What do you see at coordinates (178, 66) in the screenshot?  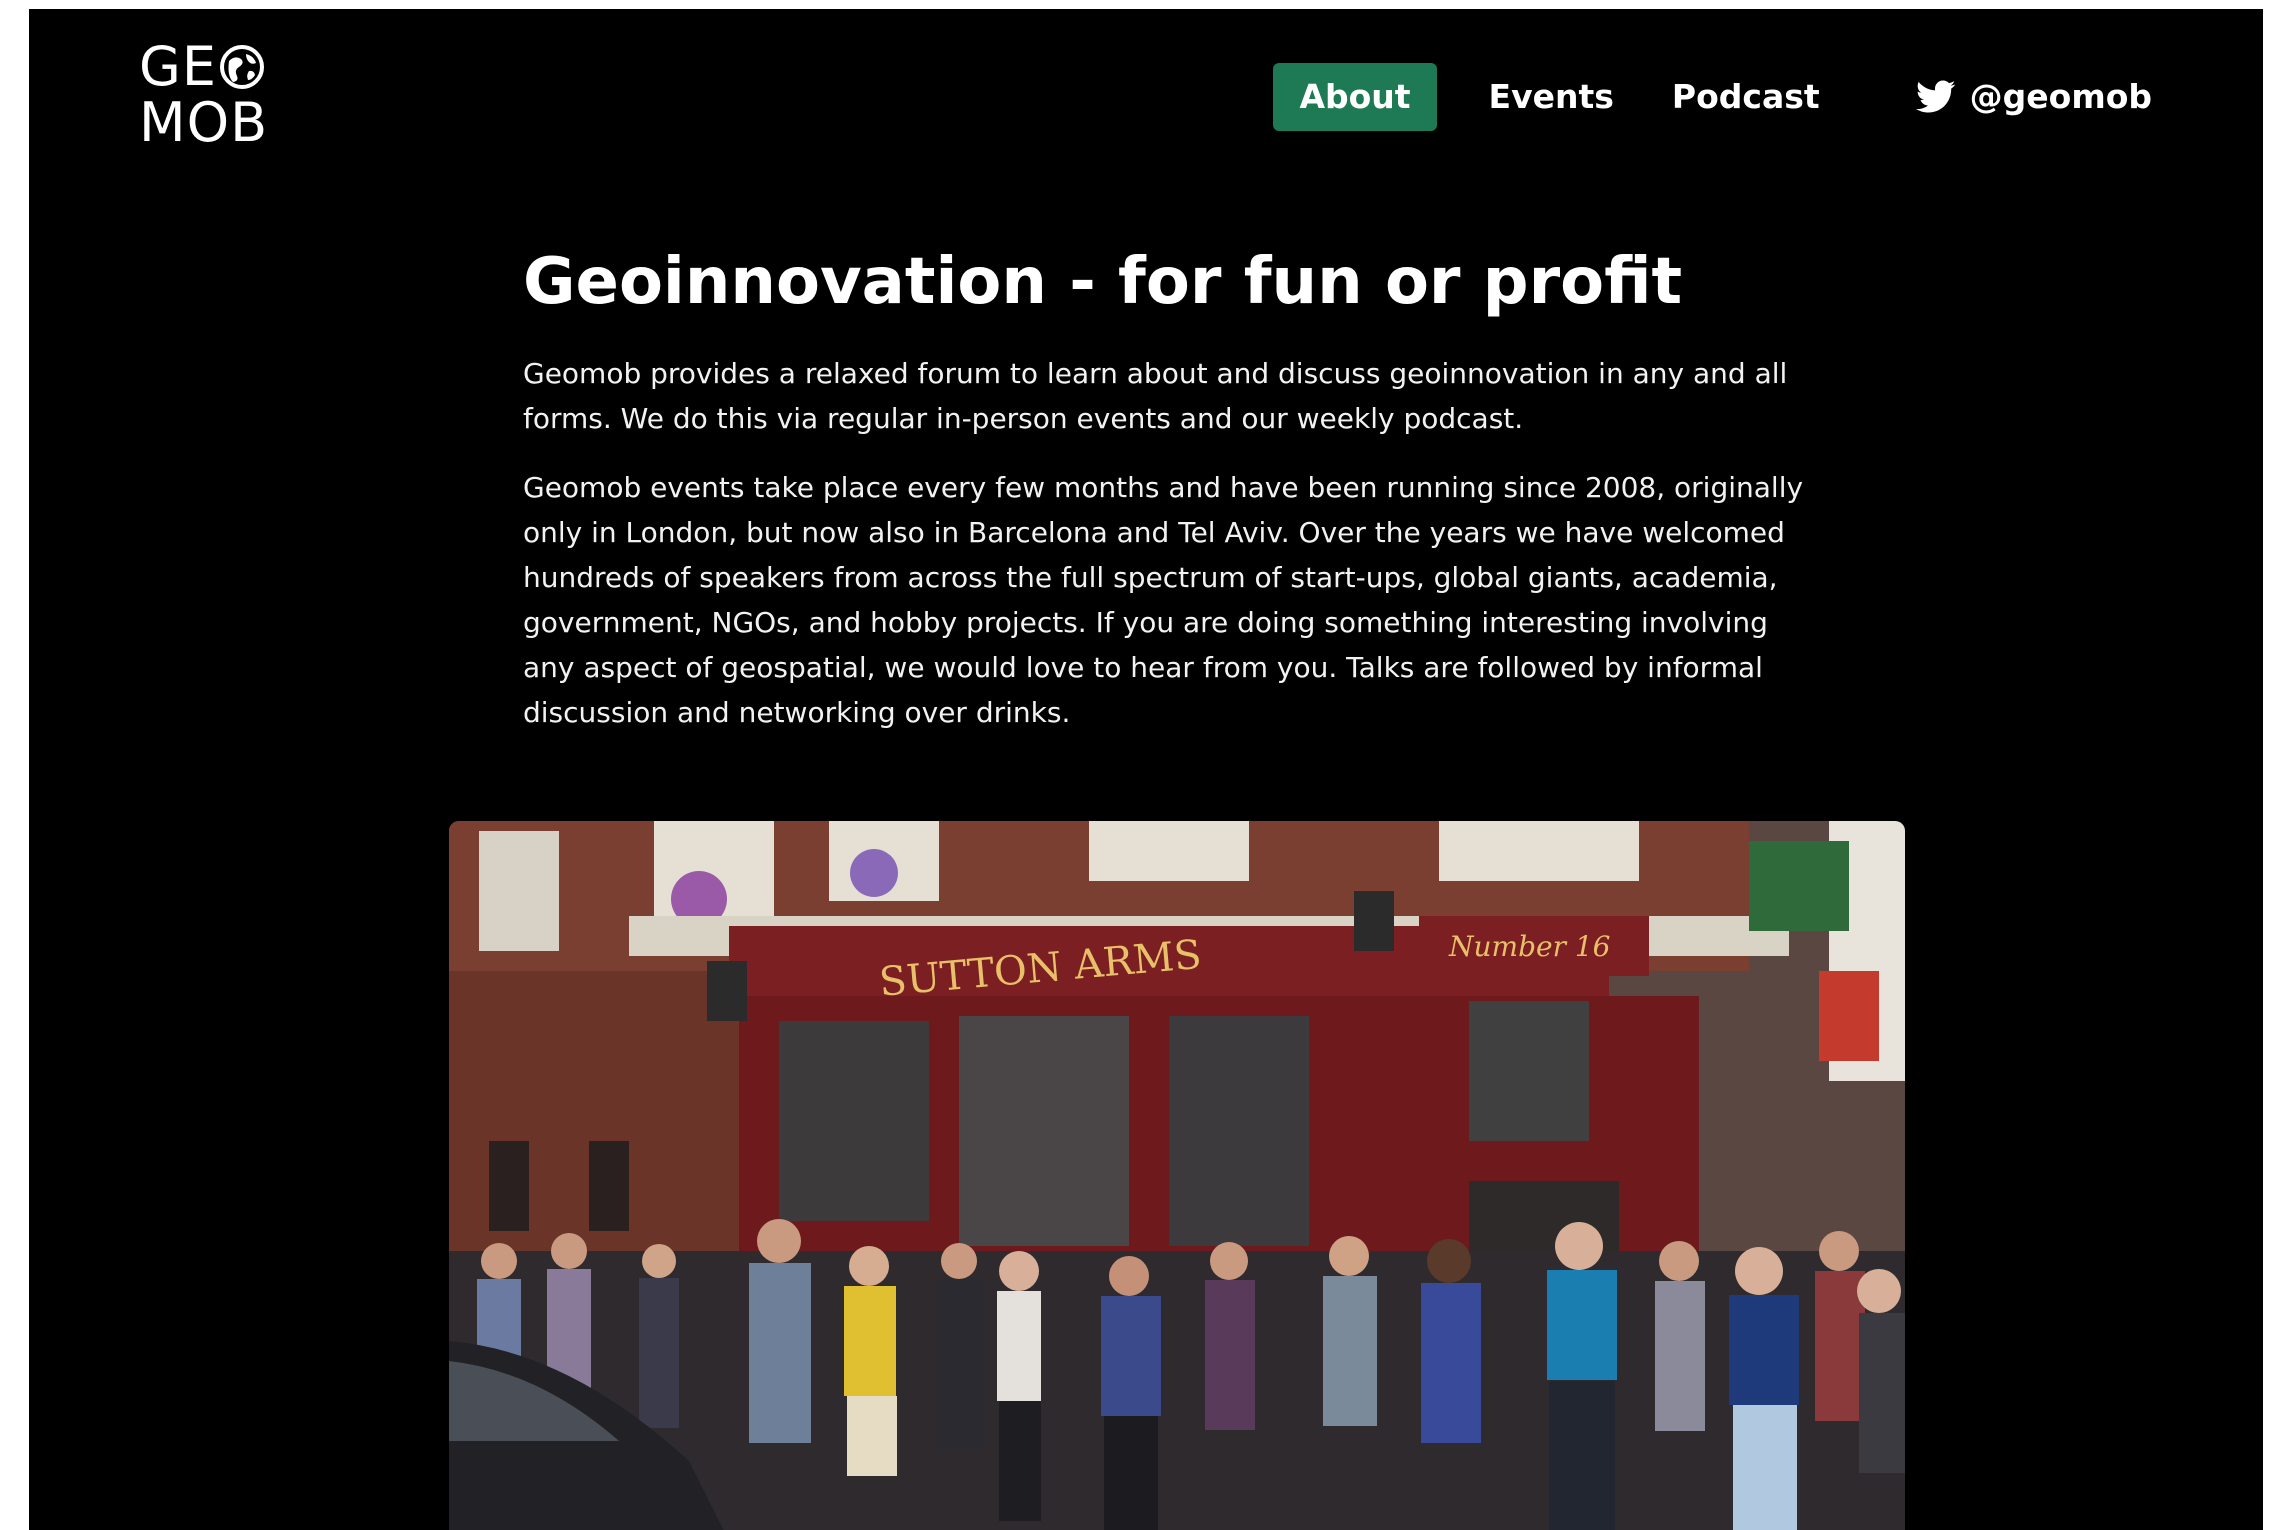 I see `logo-line1: GE` at bounding box center [178, 66].